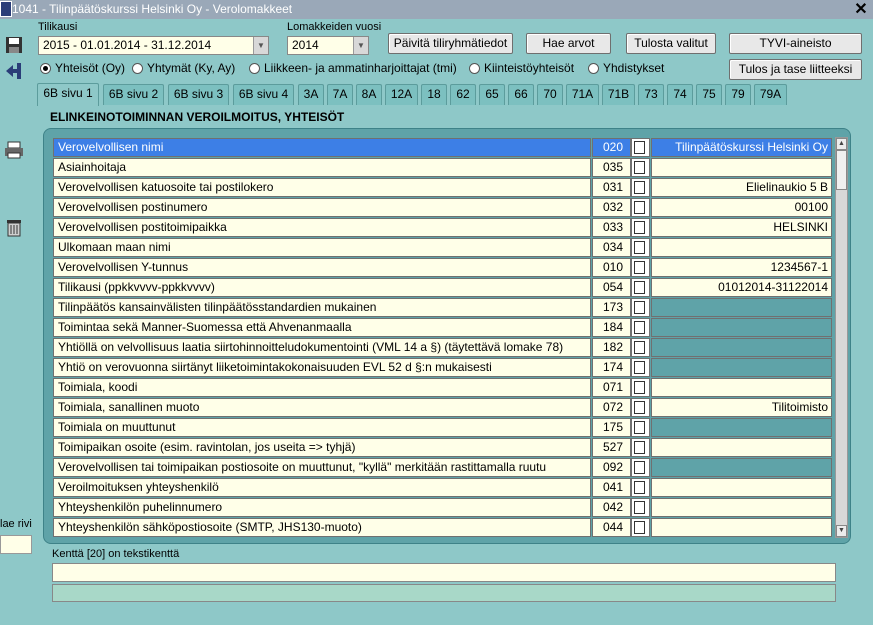  What do you see at coordinates (450, 43) in the screenshot?
I see `update-groups-button: Päivitä tiliryhmätiedot` at bounding box center [450, 43].